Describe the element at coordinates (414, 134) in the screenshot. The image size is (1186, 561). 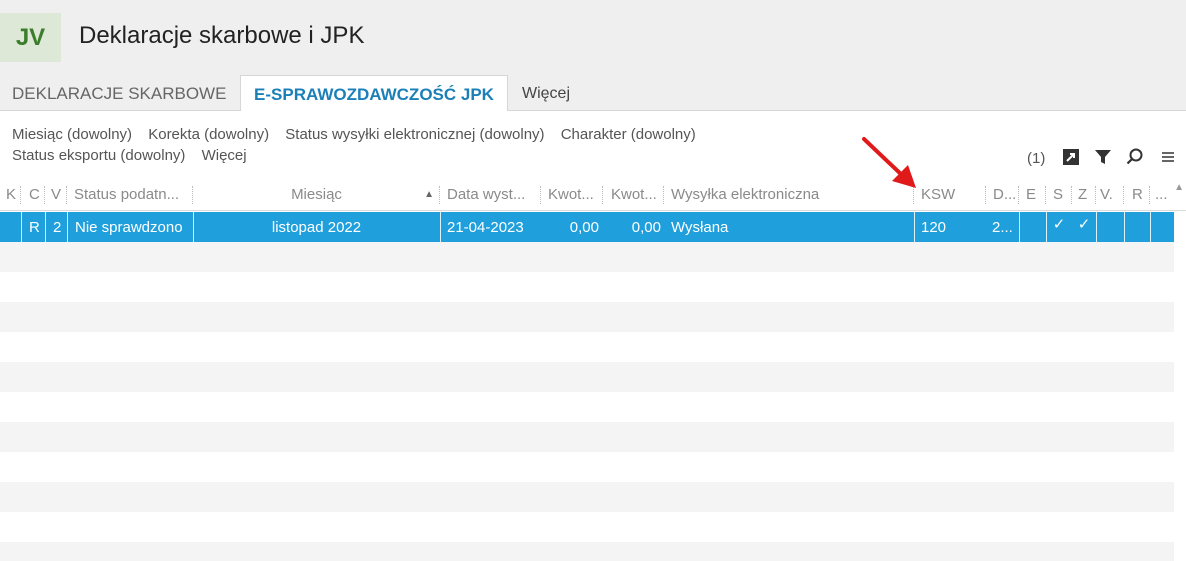
I see `filter-status-wysylki: Status wysyłki elektronicznej (dowolny)` at that location.